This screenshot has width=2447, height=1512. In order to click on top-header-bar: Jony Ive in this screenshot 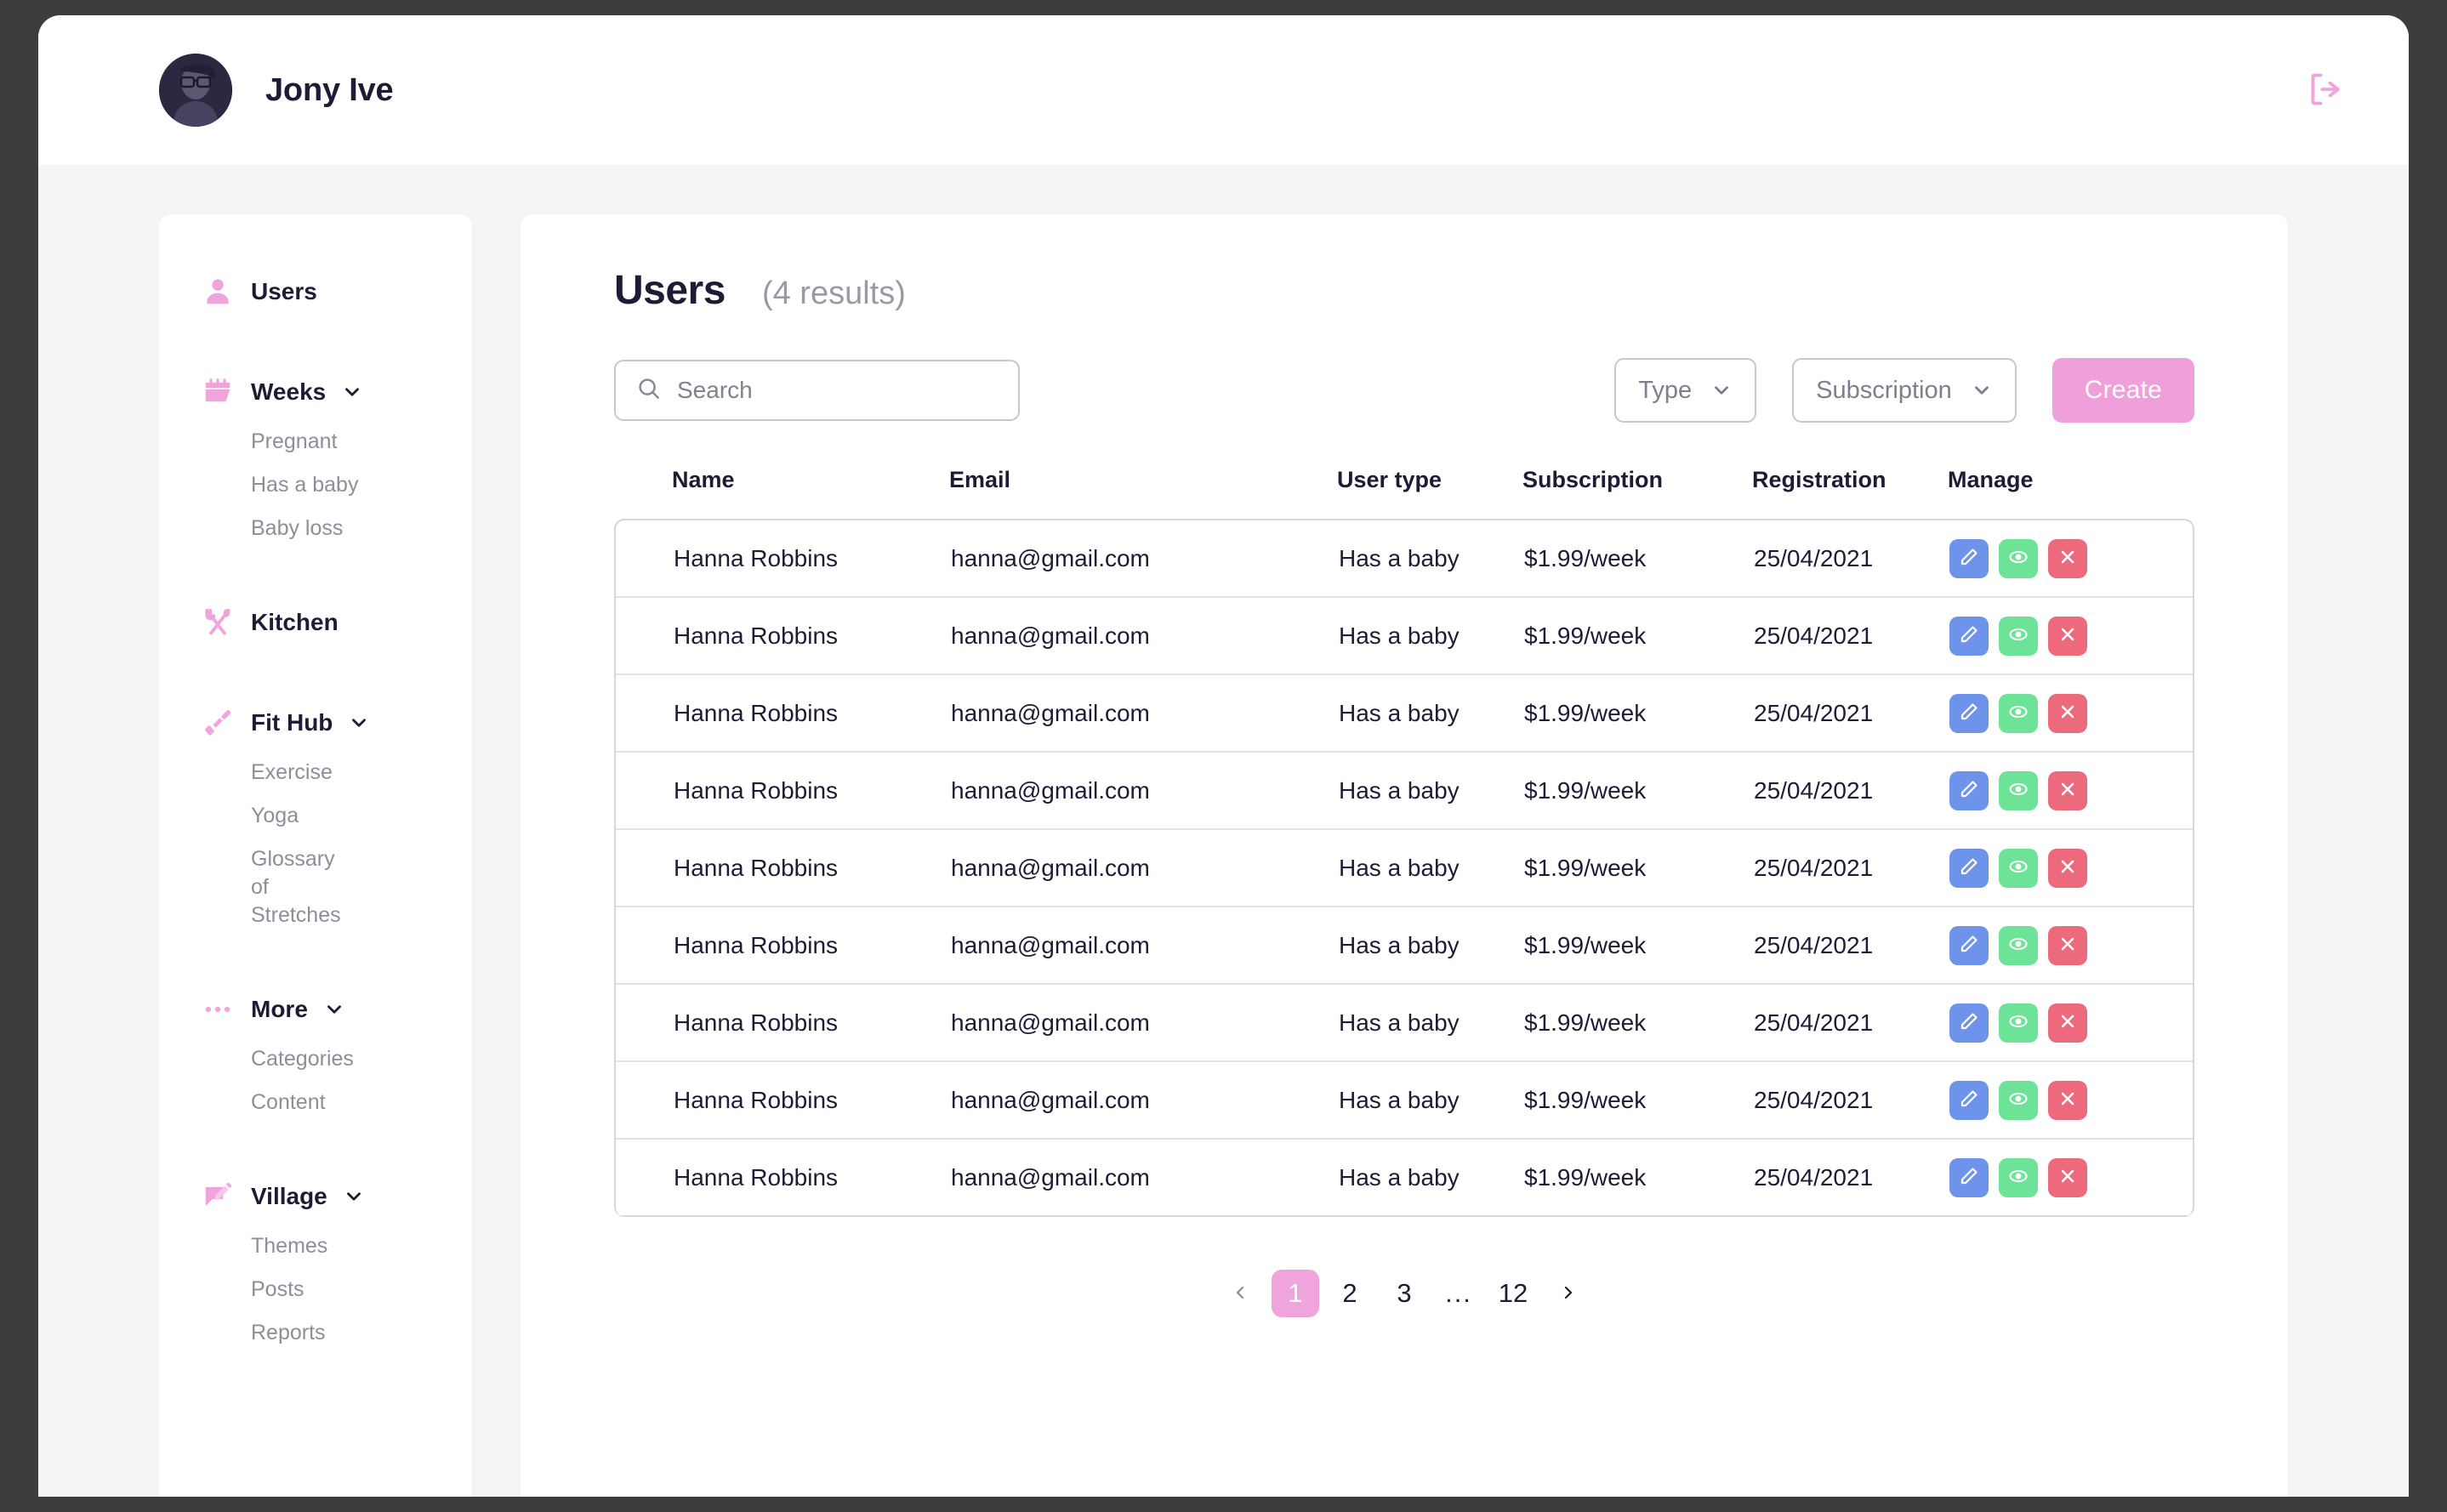, I will do `click(1223, 90)`.